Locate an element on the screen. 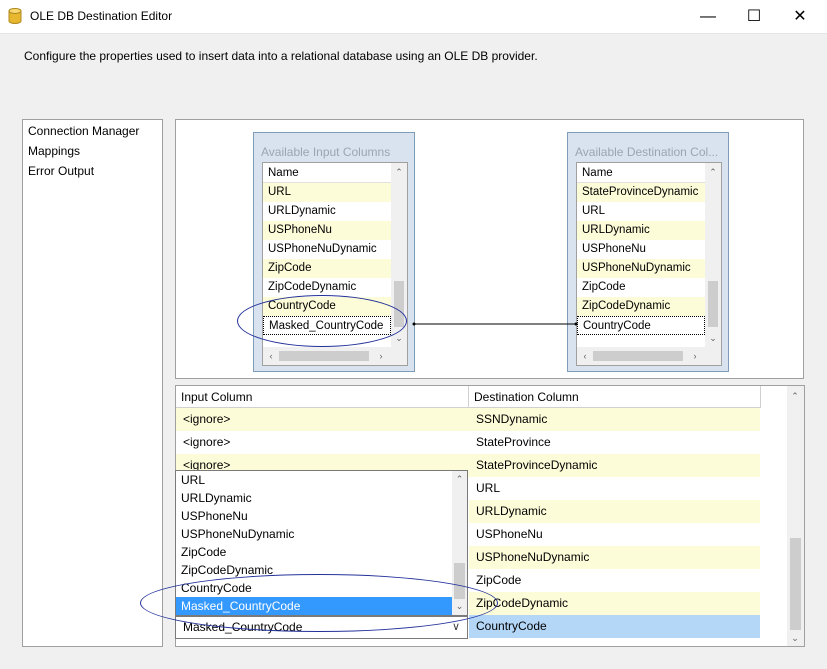 The image size is (827, 669). chevron-down-icon: ⌄ is located at coordinates (795, 638).